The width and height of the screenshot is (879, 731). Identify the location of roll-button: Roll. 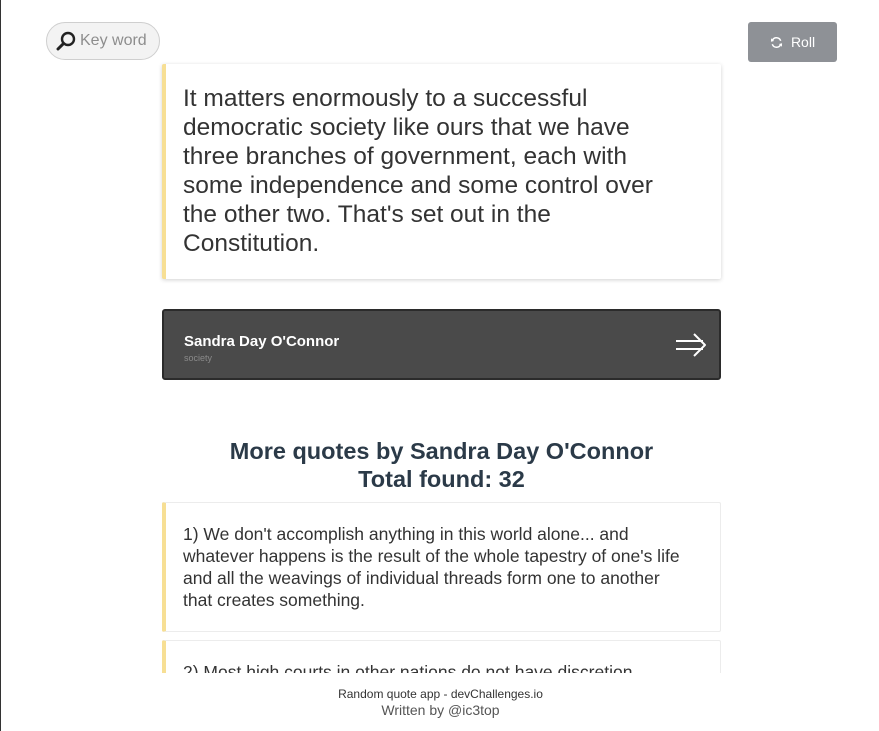
(792, 42).